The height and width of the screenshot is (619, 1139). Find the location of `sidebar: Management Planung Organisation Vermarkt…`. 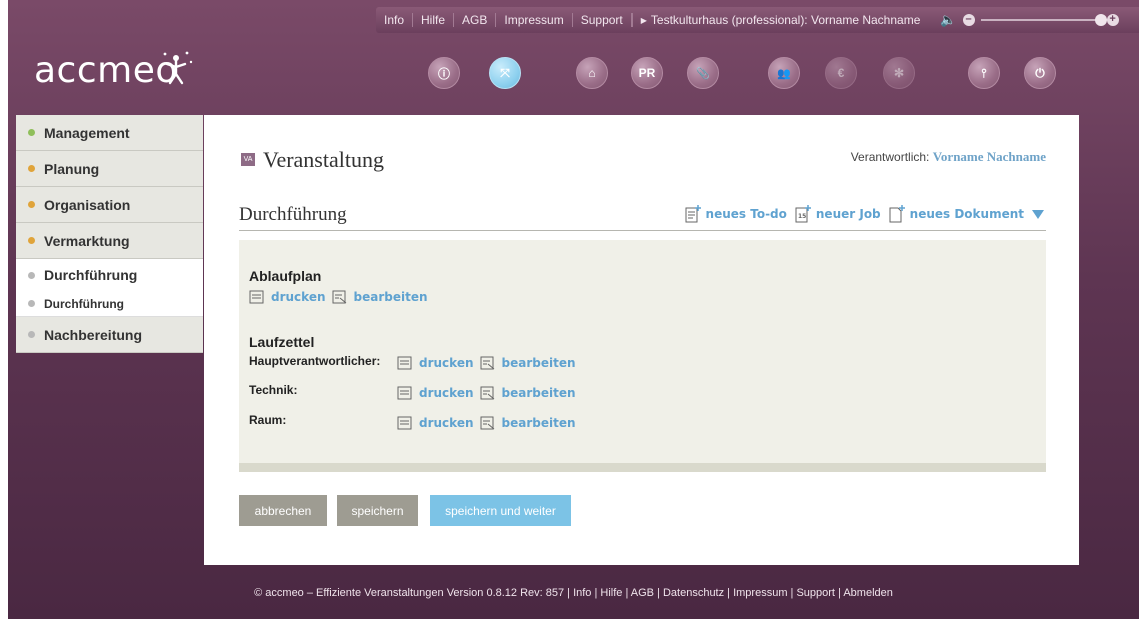

sidebar: Management Planung Organisation Vermarkt… is located at coordinates (109, 234).